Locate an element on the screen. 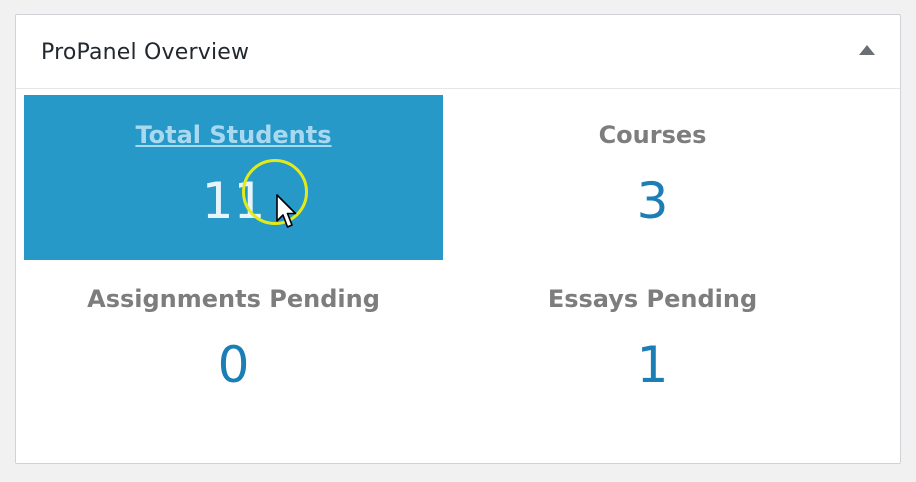  essays-pending-label: Essays Pending is located at coordinates (652, 299).